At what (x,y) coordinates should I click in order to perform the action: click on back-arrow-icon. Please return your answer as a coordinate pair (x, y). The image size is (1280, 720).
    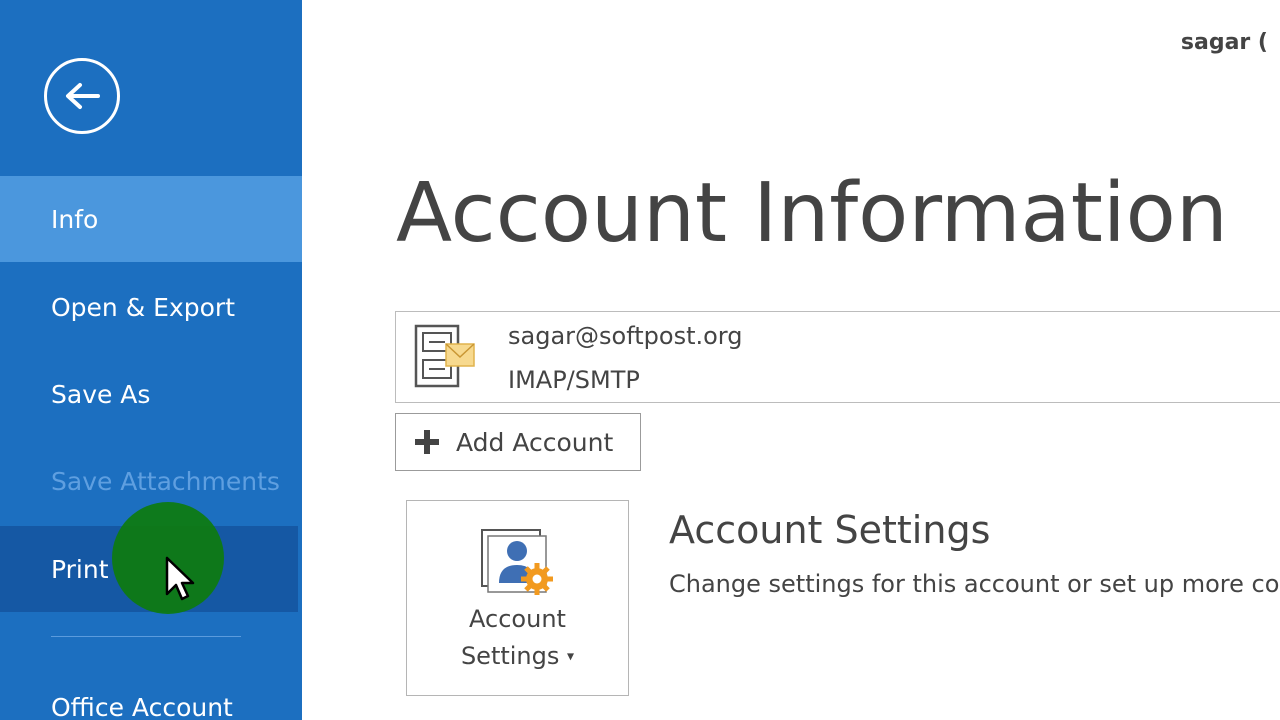
    Looking at the image, I should click on (83, 96).